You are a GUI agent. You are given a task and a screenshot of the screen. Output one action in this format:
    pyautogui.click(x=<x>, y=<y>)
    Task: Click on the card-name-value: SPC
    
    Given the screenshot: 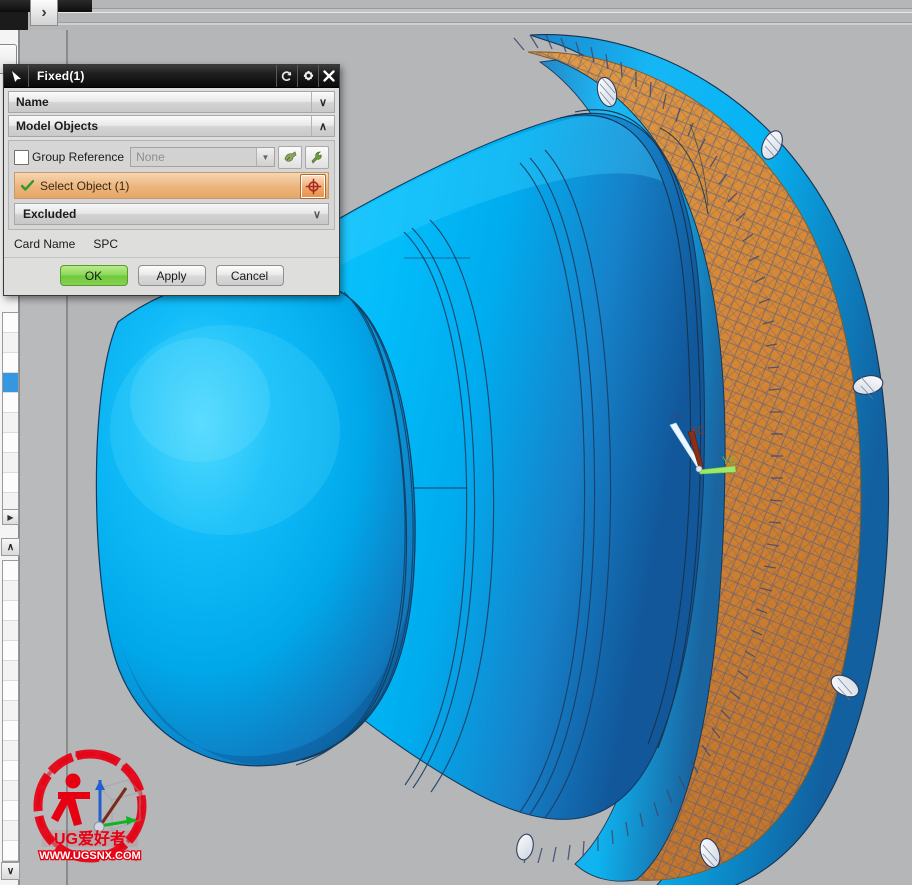 What is the action you would take?
    pyautogui.click(x=106, y=244)
    